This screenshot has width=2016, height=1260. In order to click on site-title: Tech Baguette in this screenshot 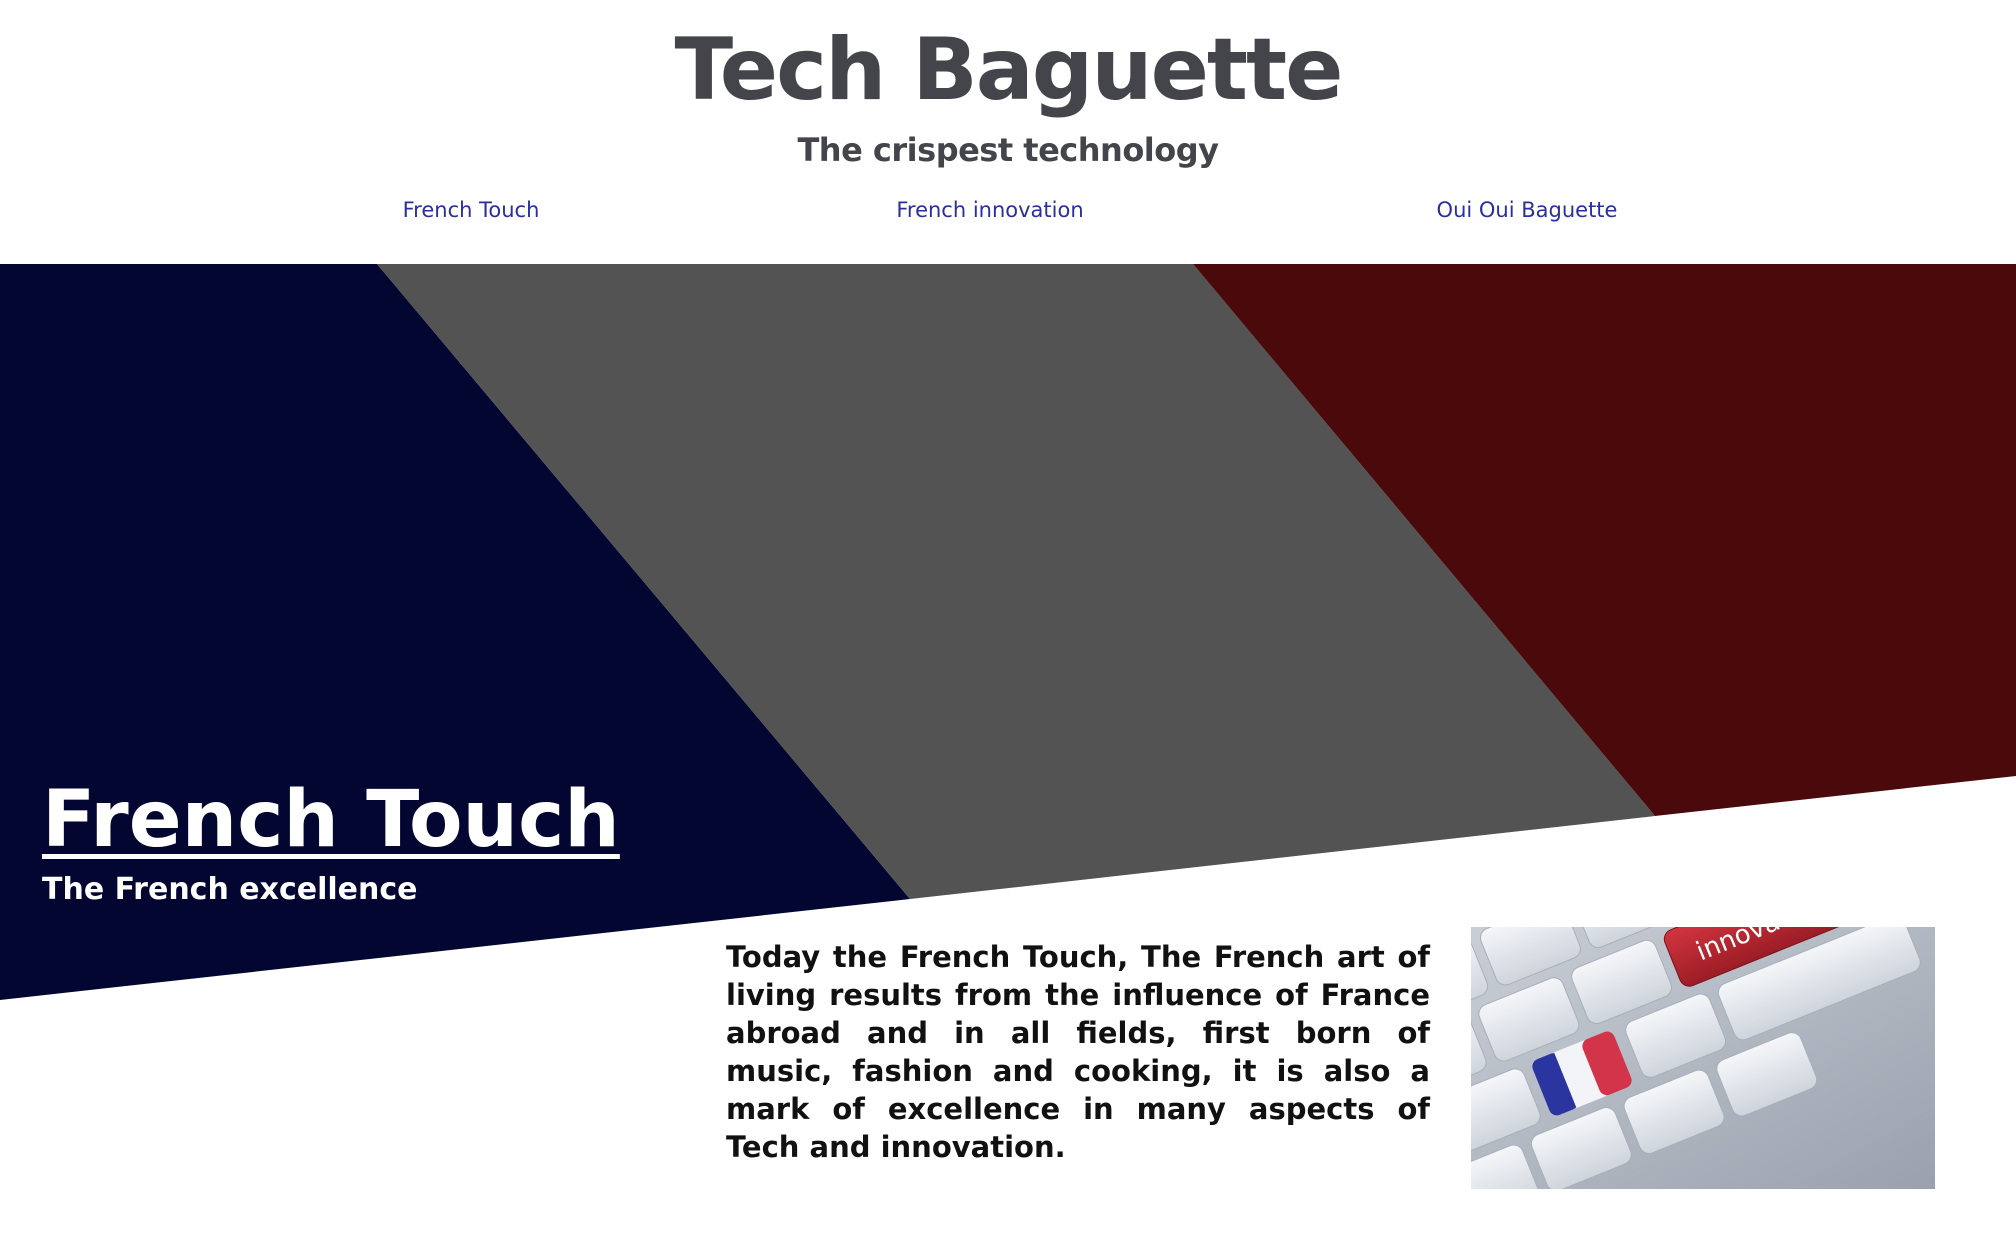, I will do `click(1009, 70)`.